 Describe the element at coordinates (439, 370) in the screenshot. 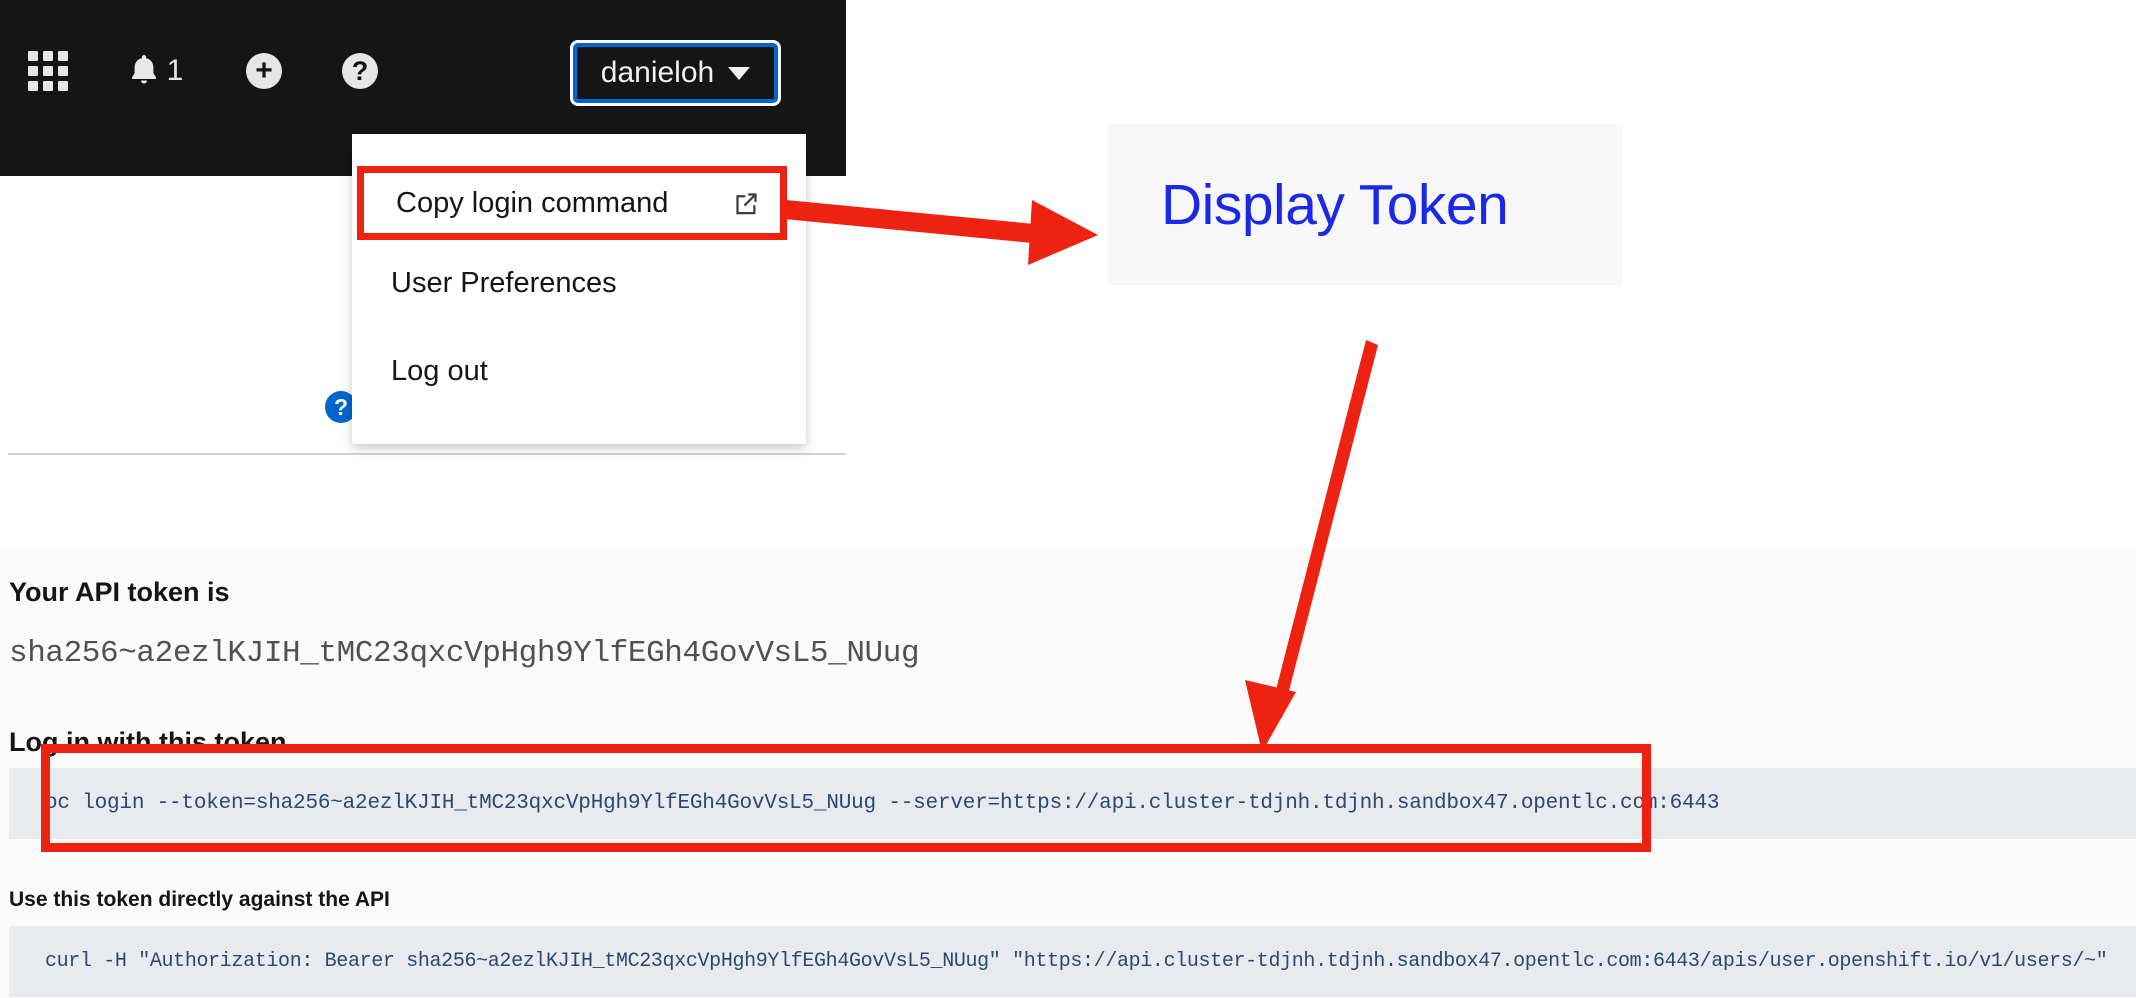

I see `menu-item-label: Log out` at that location.